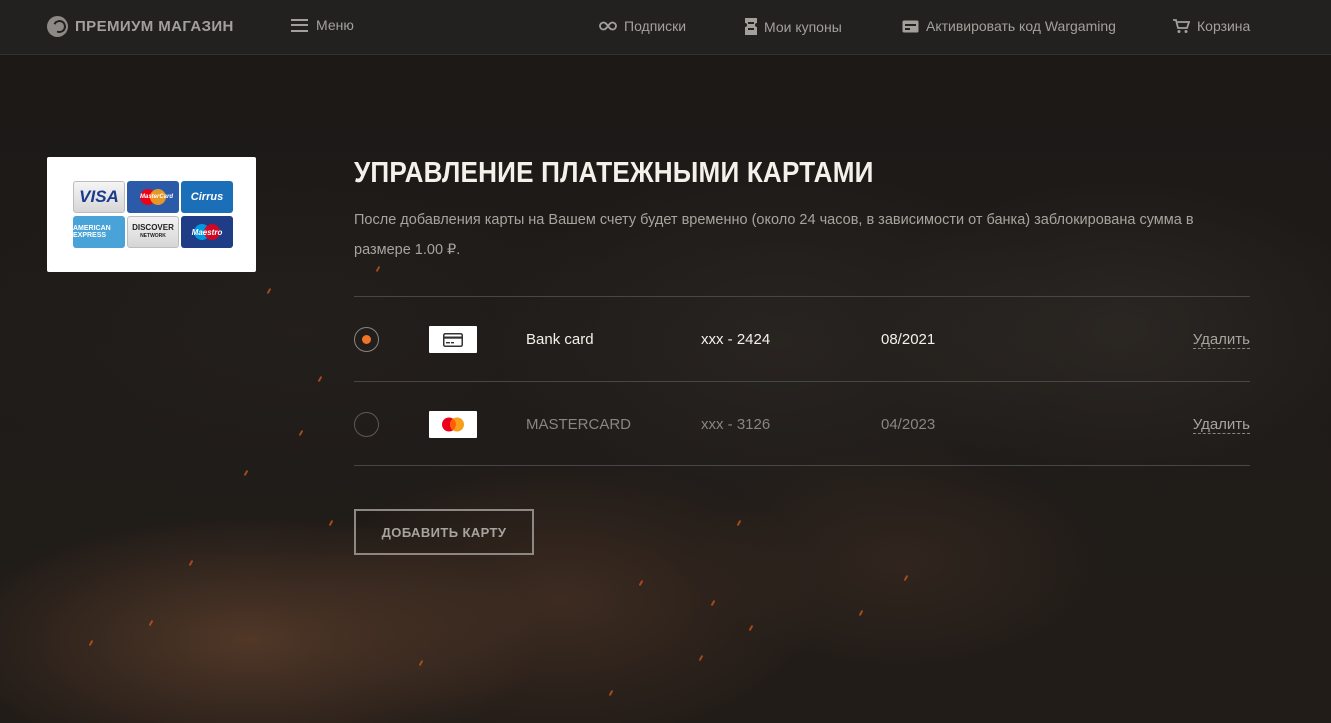 Image resolution: width=1331 pixels, height=723 pixels. Describe the element at coordinates (153, 236) in the screenshot. I see `discover-logo-subtext: NETWORK` at that location.